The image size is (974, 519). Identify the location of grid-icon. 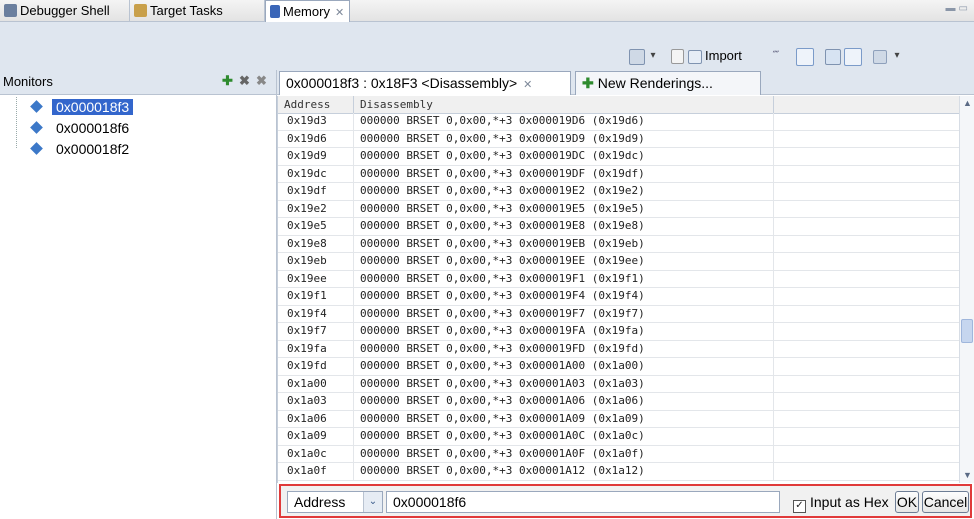
(833, 56).